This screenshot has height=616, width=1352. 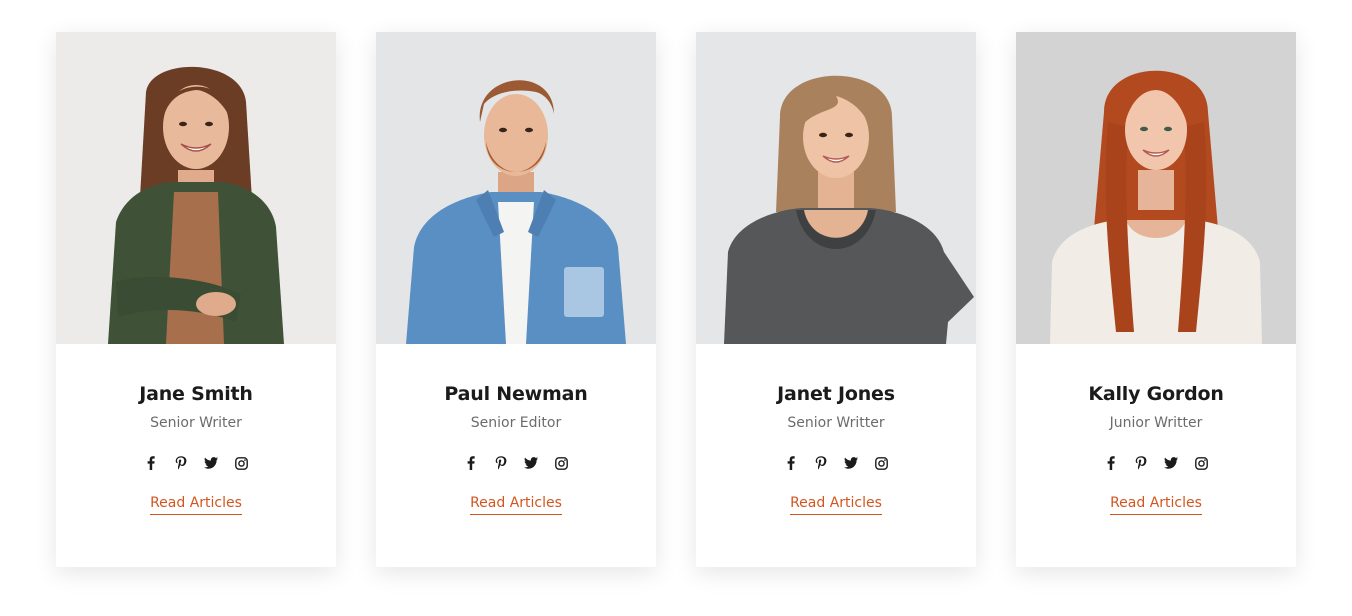 What do you see at coordinates (516, 394) in the screenshot?
I see `member-name: Paul Newman` at bounding box center [516, 394].